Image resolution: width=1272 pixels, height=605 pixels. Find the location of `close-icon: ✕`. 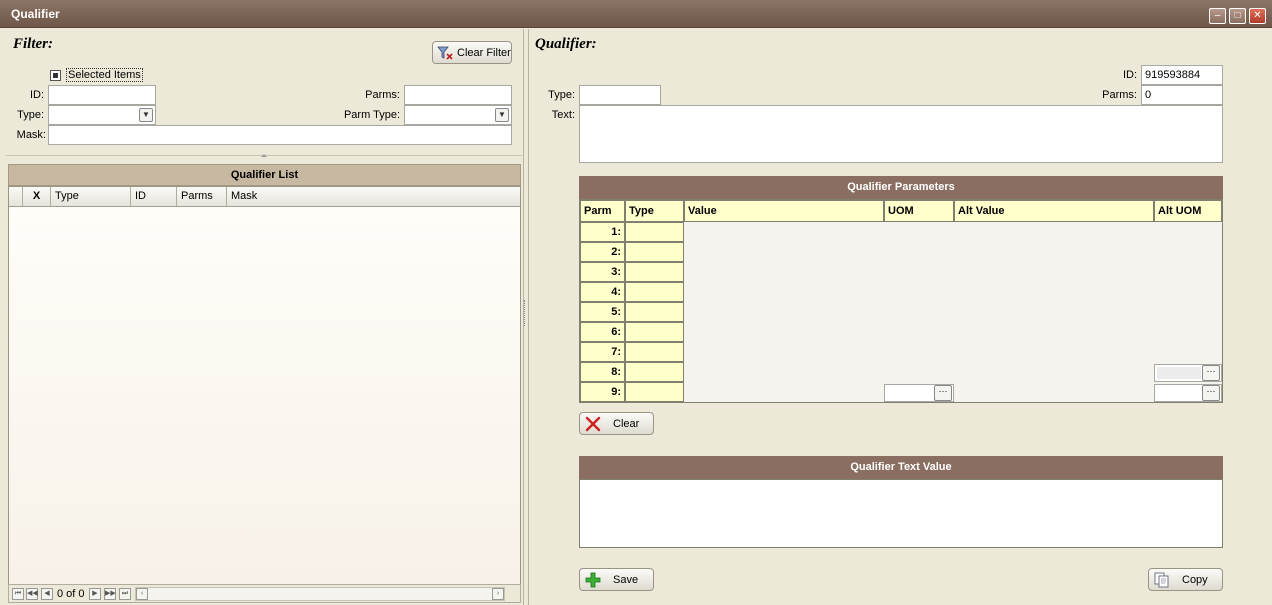

close-icon: ✕ is located at coordinates (1257, 15).